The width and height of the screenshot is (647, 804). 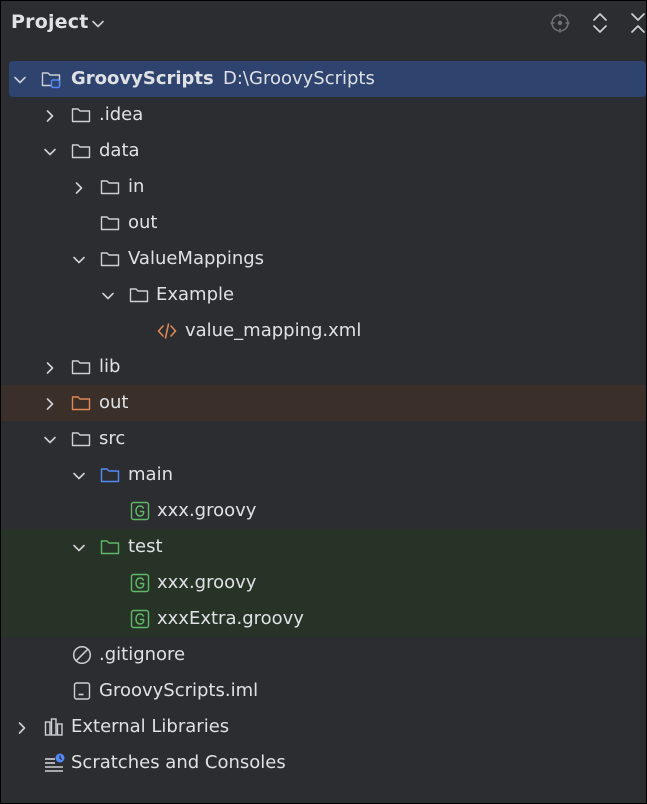 I want to click on tree-row-test-xxx-extra-groovy: xxxExtra.groovy, so click(x=323, y=619).